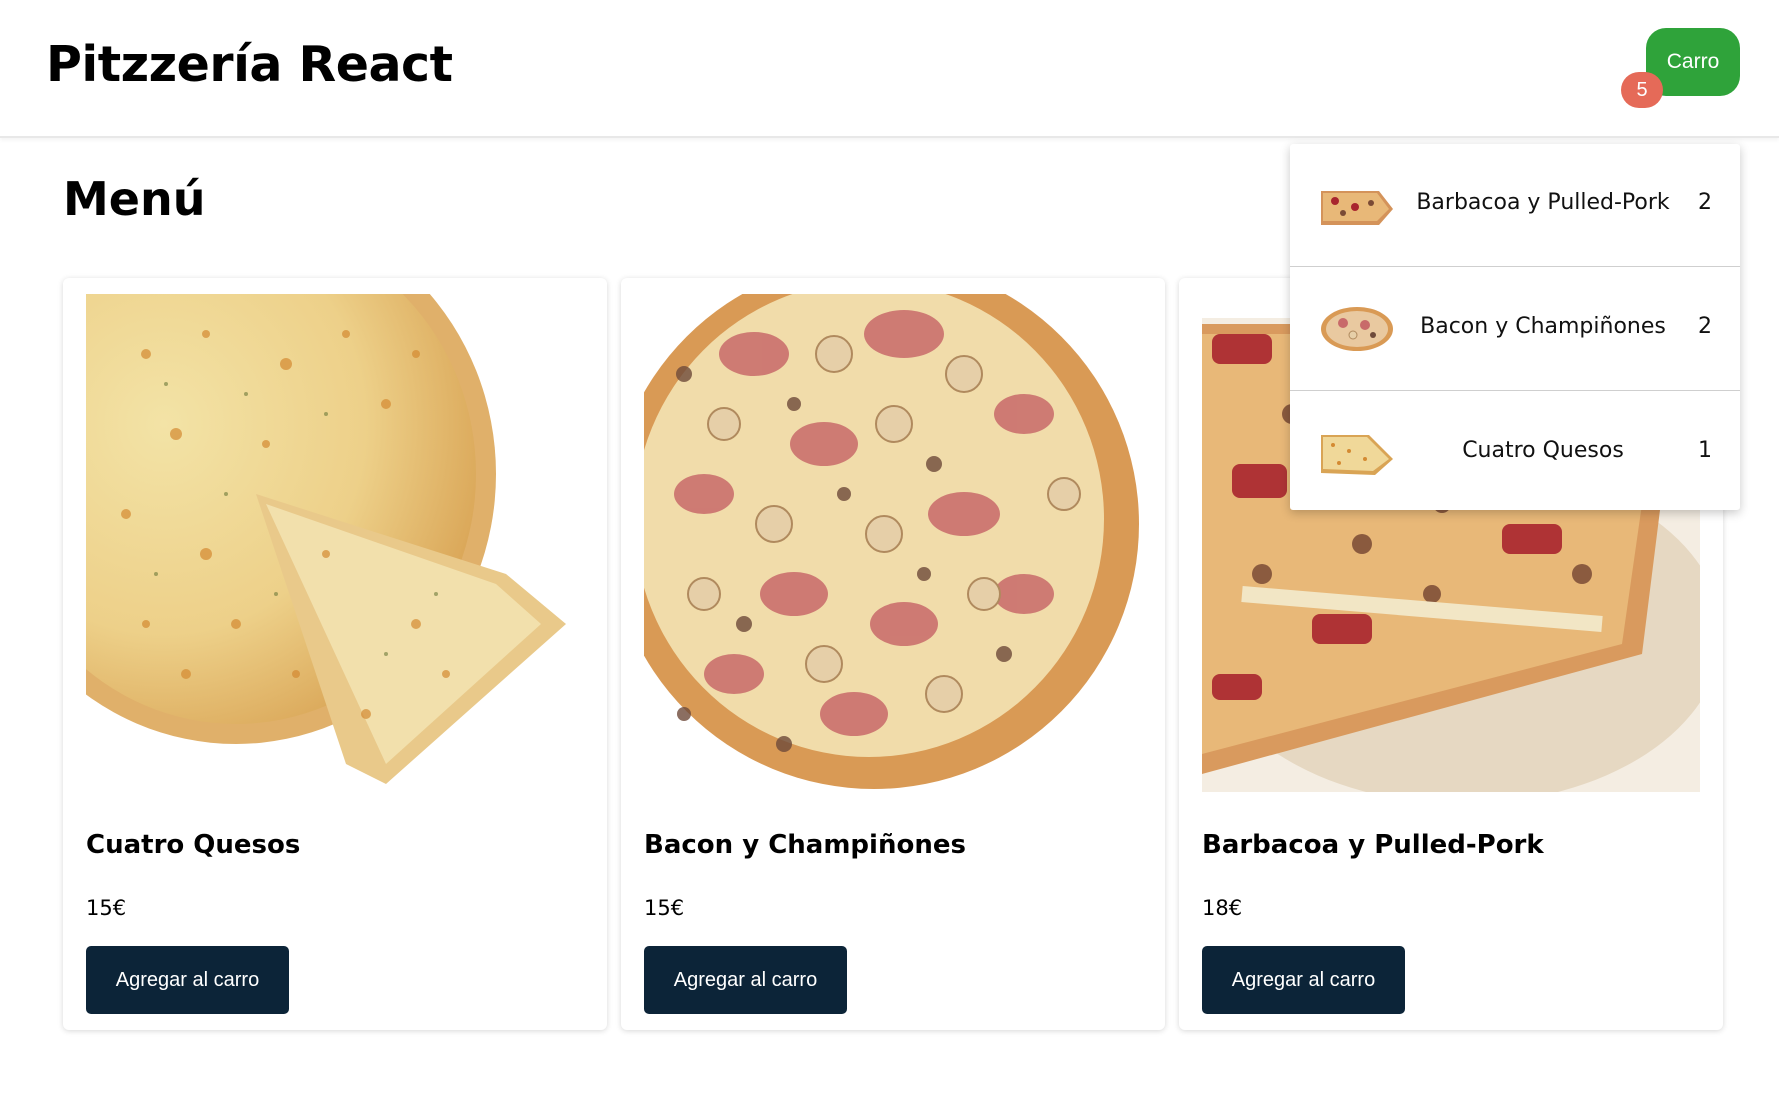  Describe the element at coordinates (889, 69) in the screenshot. I see `app-header: Pitzzería React Carro 5` at that location.